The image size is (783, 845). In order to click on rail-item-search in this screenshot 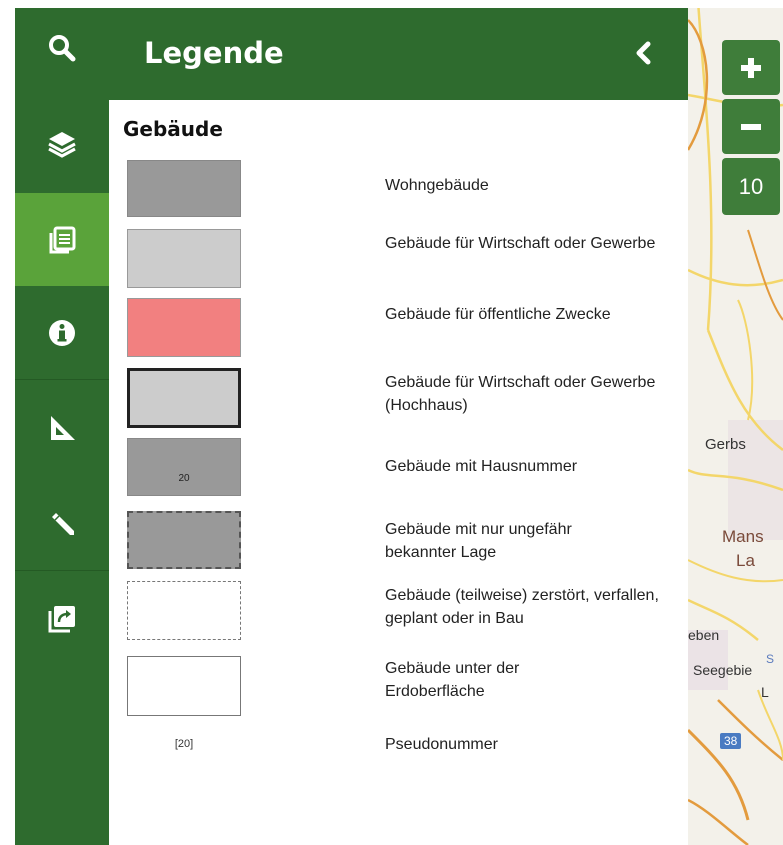, I will do `click(62, 47)`.